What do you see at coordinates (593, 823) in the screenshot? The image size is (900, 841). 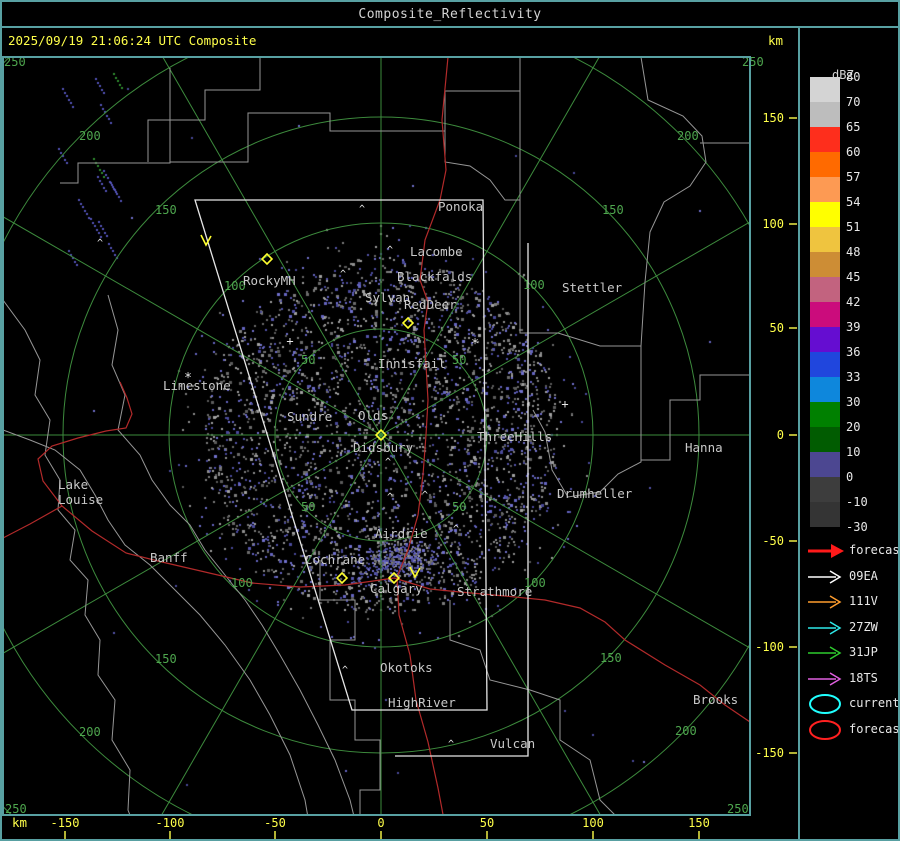 I see `bottom-axis-tick-label: 100` at bounding box center [593, 823].